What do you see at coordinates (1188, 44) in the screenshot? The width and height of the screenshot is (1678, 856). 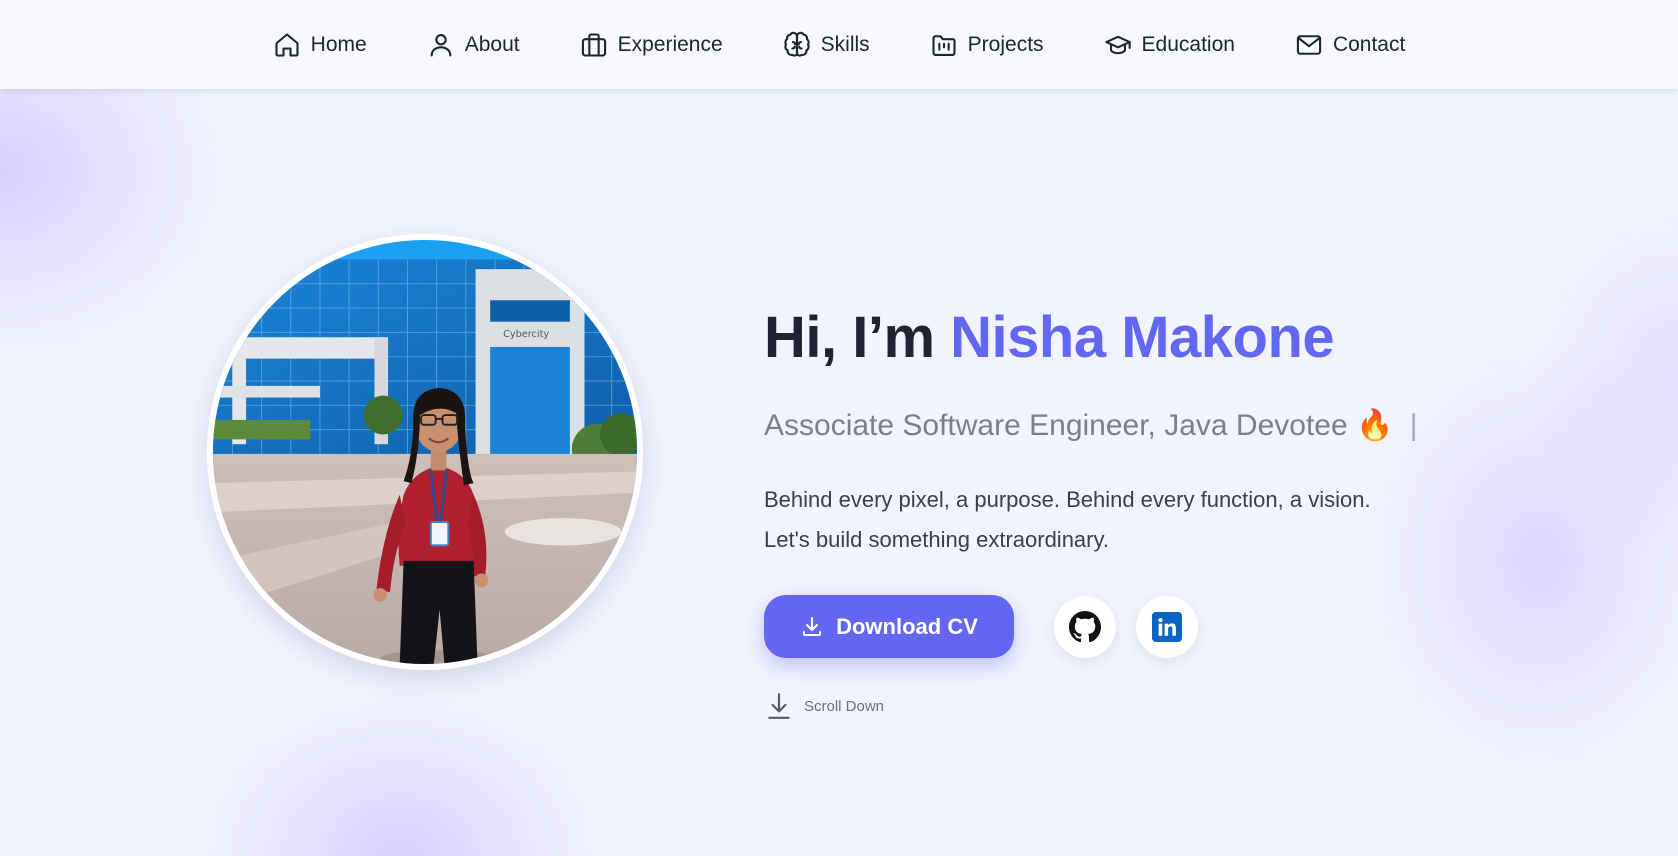 I see `nav-item-label: Education` at bounding box center [1188, 44].